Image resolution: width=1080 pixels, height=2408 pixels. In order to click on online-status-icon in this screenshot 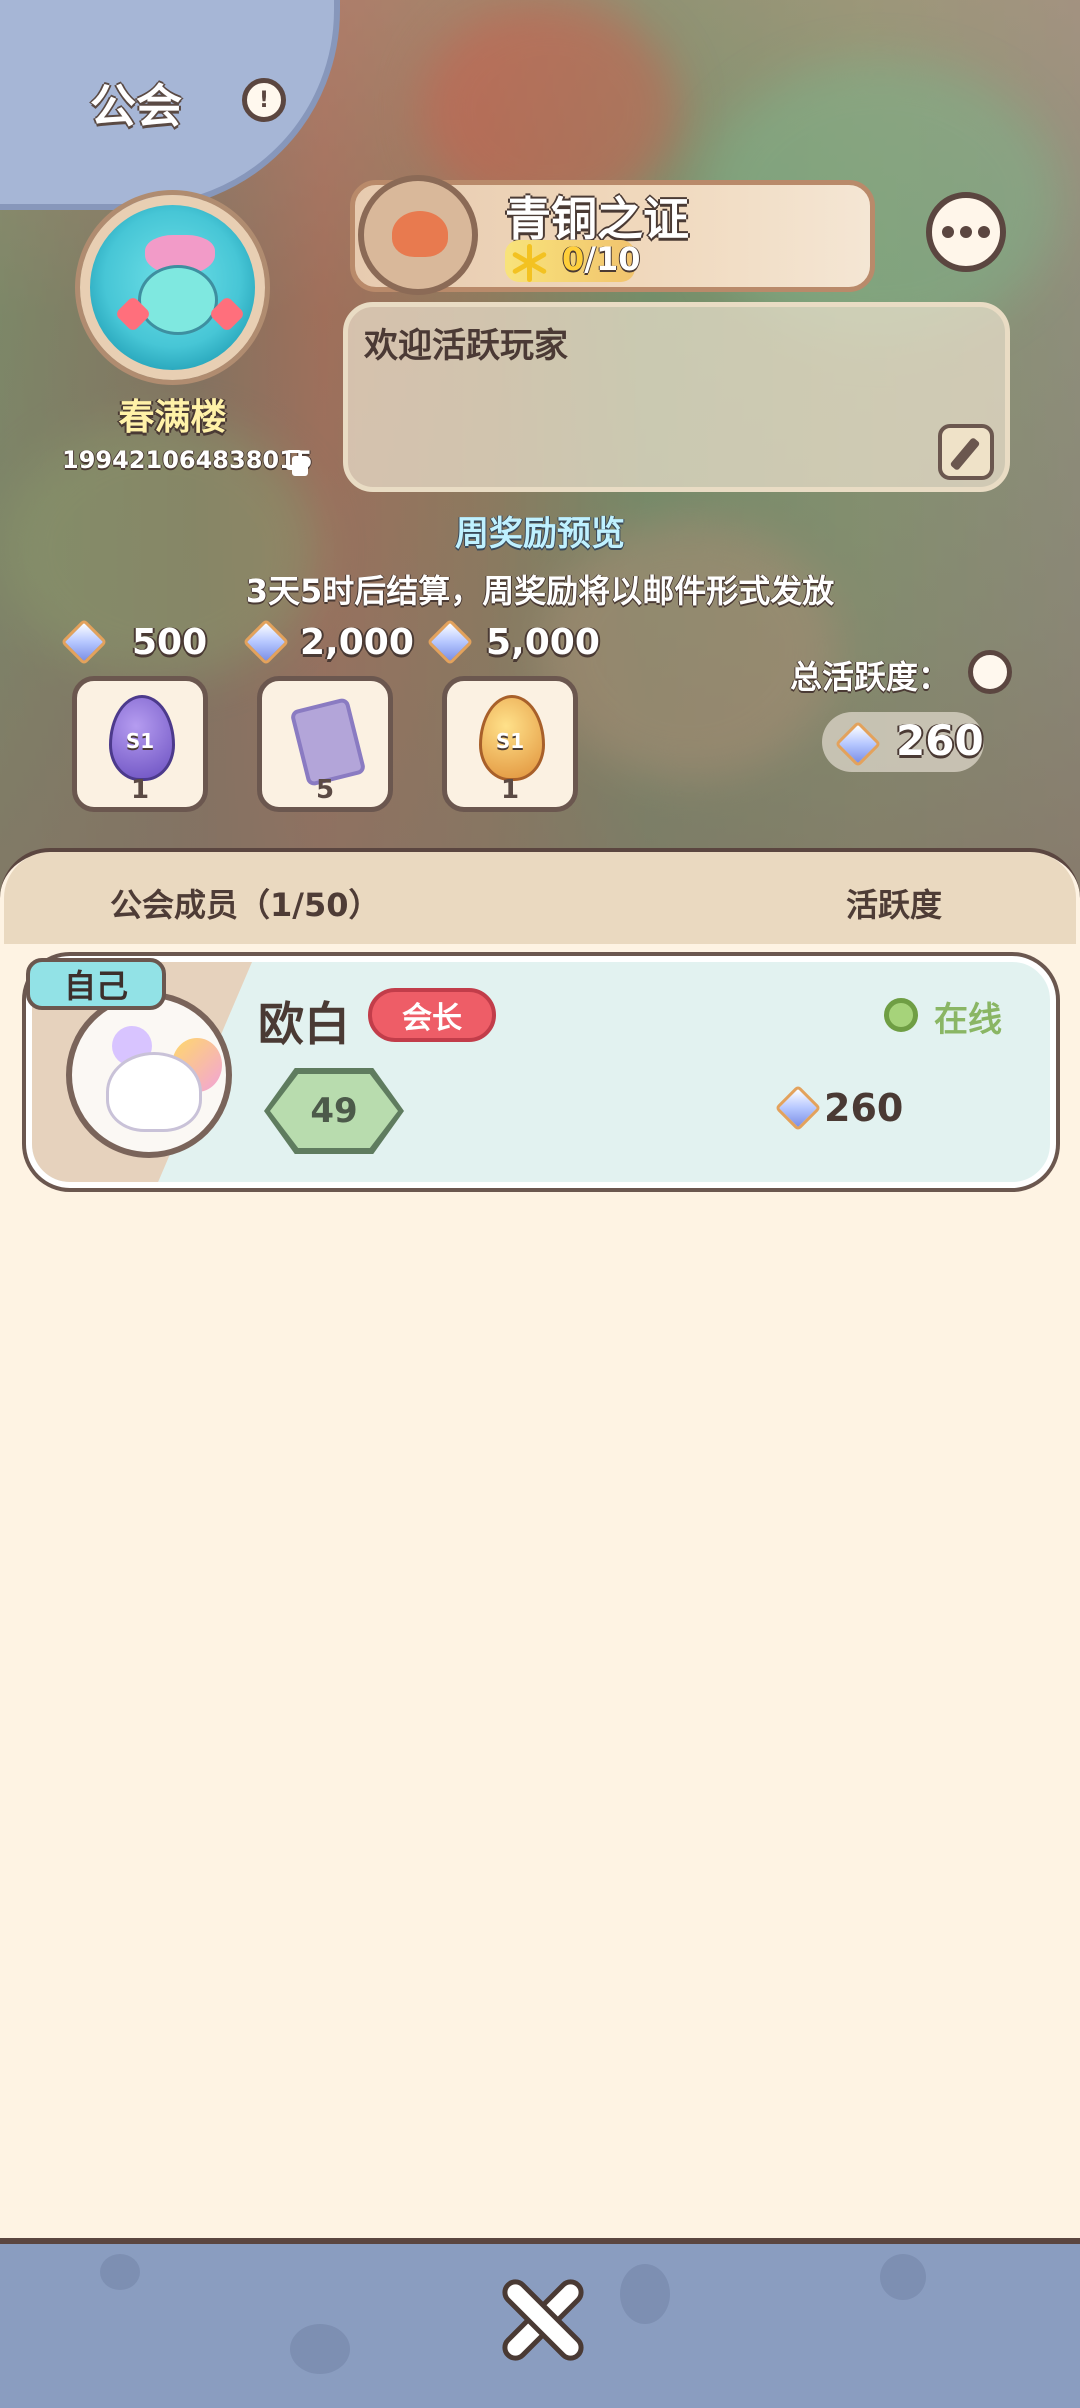, I will do `click(901, 1015)`.